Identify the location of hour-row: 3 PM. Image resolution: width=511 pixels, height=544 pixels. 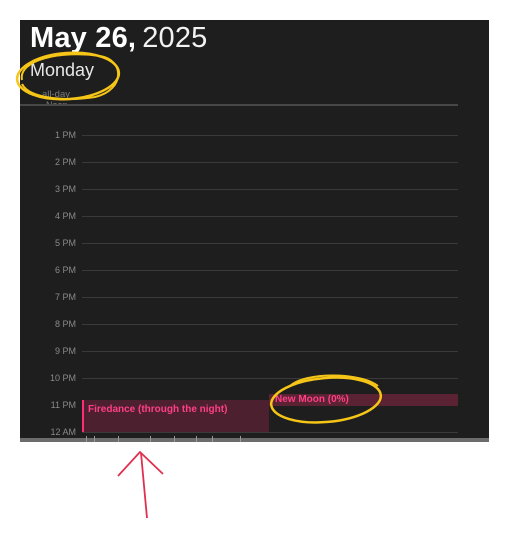
(239, 189).